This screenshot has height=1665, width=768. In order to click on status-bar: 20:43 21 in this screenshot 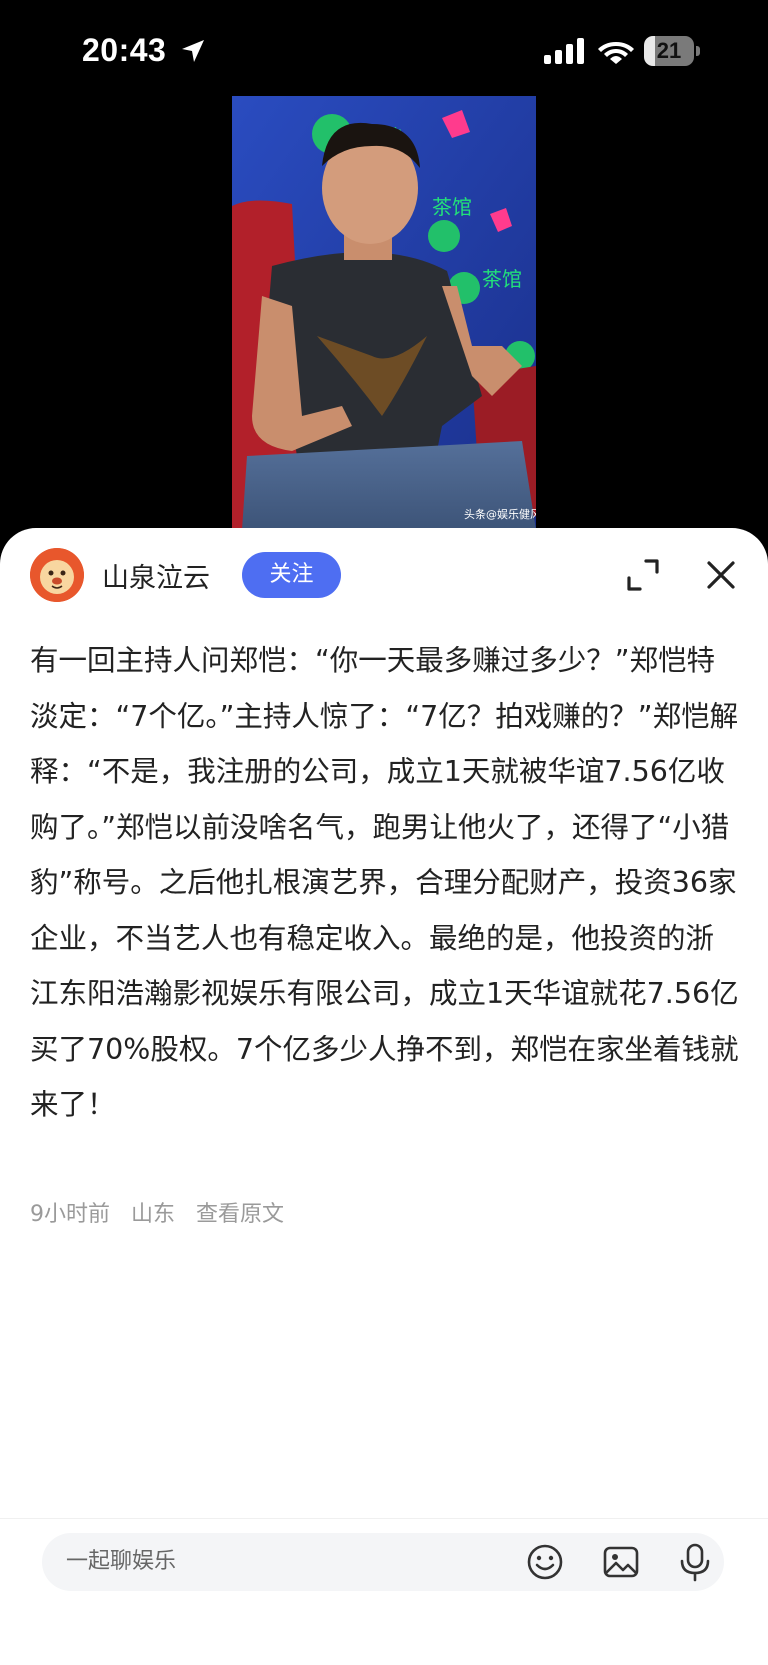, I will do `click(384, 50)`.